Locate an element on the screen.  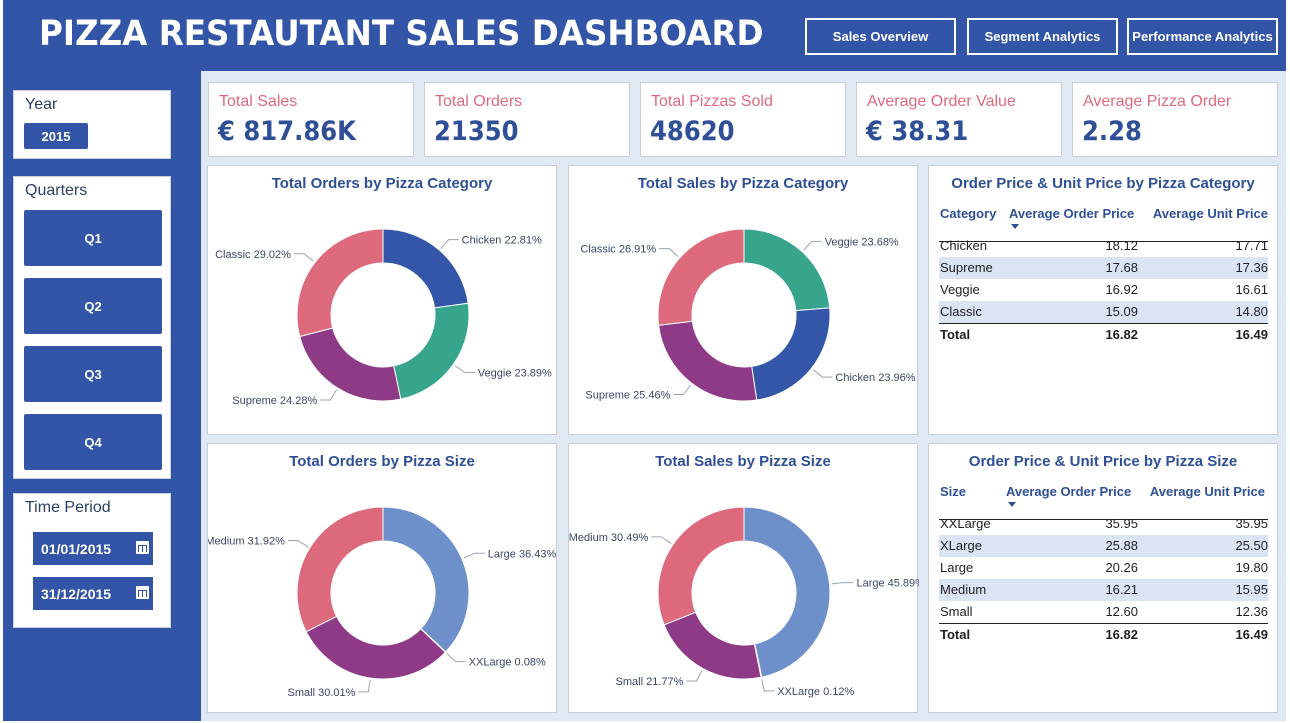
performance-analytics-button: Performance Analytics is located at coordinates (1202, 36).